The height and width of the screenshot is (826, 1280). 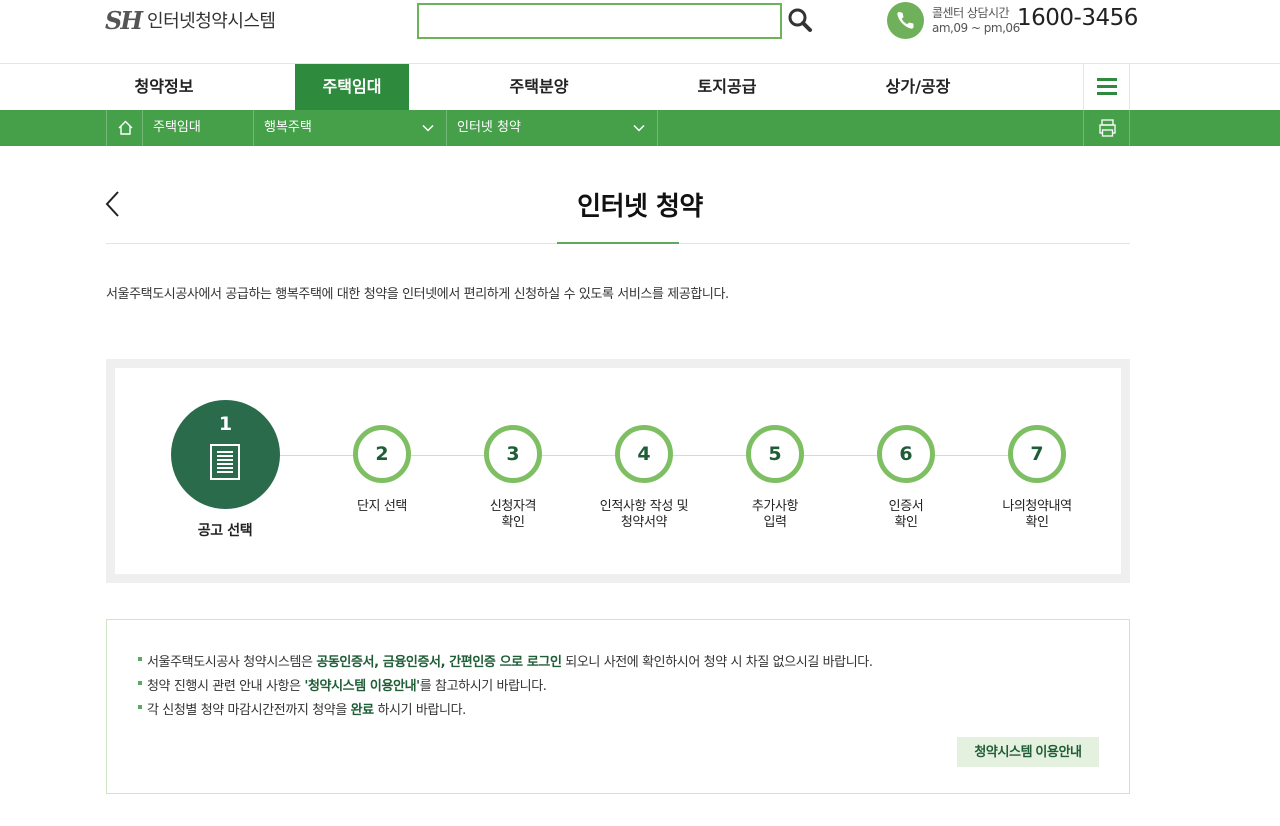 What do you see at coordinates (382, 454) in the screenshot?
I see `step-2-circle: 2` at bounding box center [382, 454].